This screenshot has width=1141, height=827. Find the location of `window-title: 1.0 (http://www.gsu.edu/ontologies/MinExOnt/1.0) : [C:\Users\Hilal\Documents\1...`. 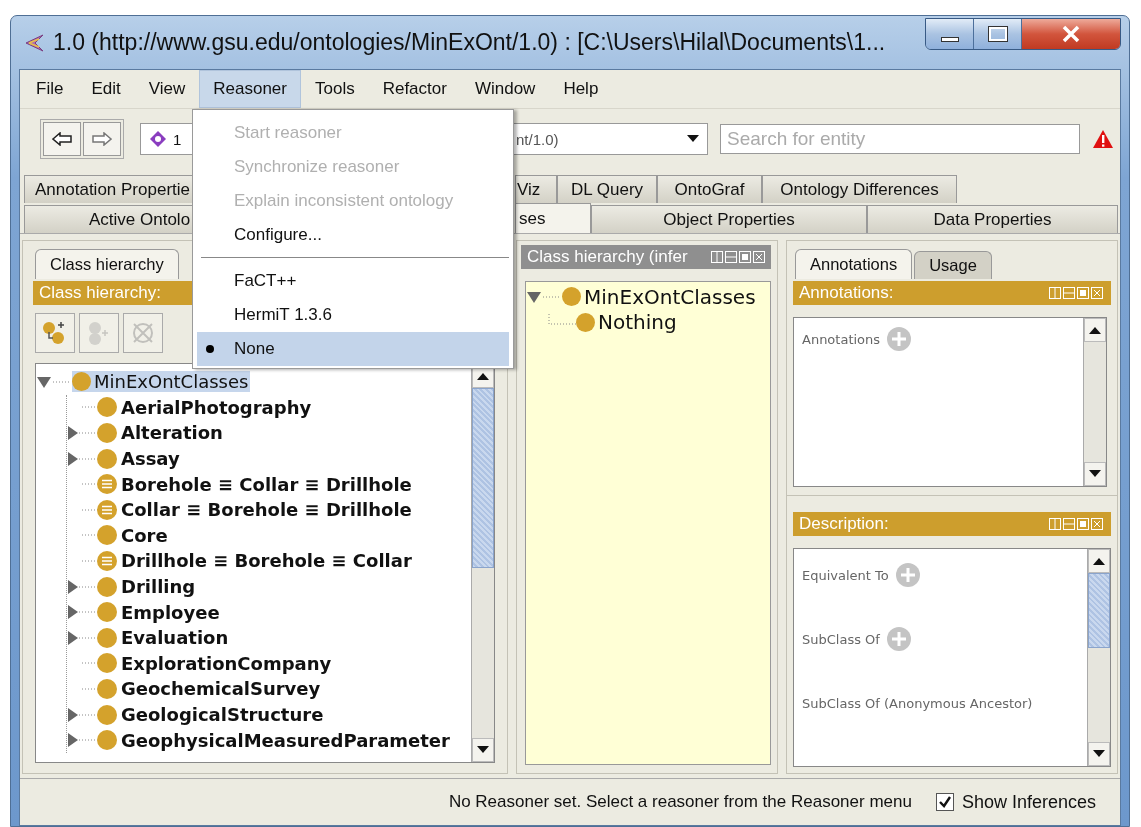

window-title: 1.0 (http://www.gsu.edu/ontologies/MinExOnt/1.0) : [C:\Users\Hilal\Documents\1... is located at coordinates (470, 42).